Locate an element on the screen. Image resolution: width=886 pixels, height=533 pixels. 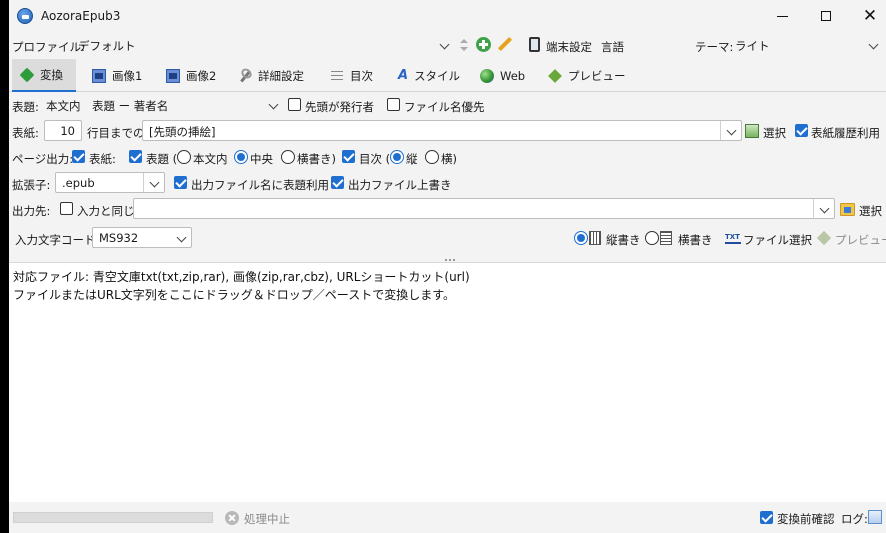
style-icon: A is located at coordinates (403, 75).